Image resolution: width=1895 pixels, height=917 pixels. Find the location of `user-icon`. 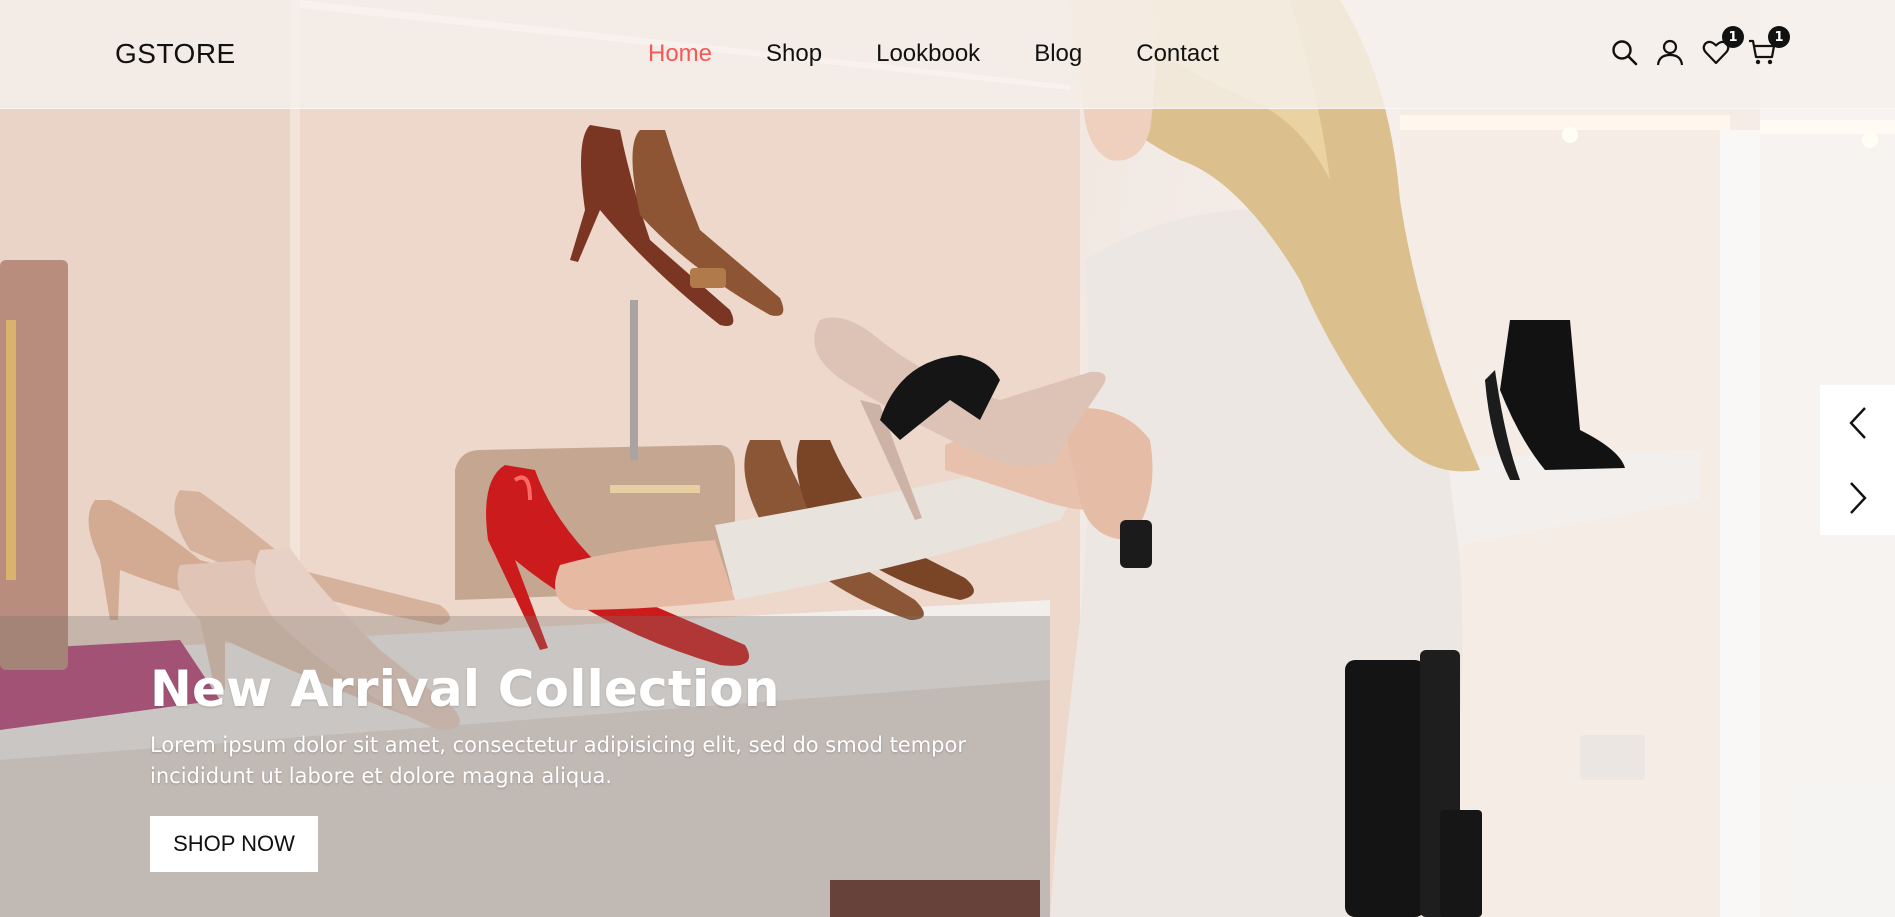

user-icon is located at coordinates (1670, 52).